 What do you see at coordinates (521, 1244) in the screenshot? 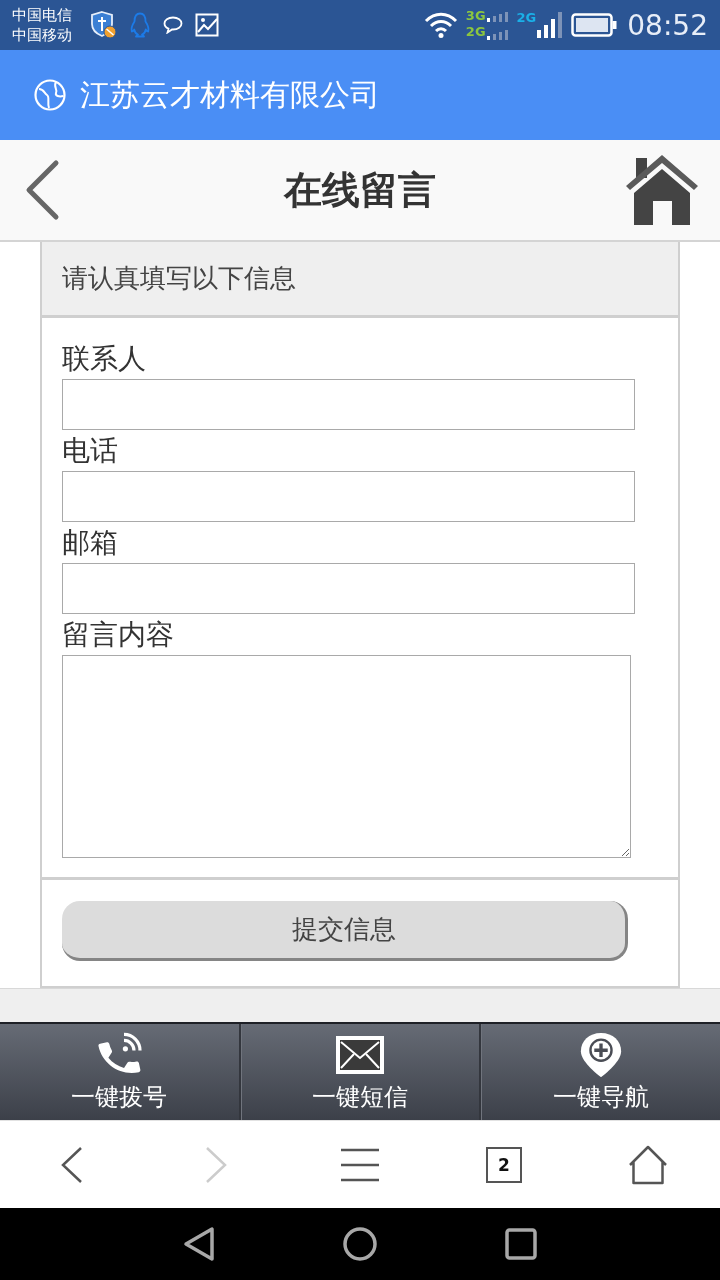
I see `square-icon` at bounding box center [521, 1244].